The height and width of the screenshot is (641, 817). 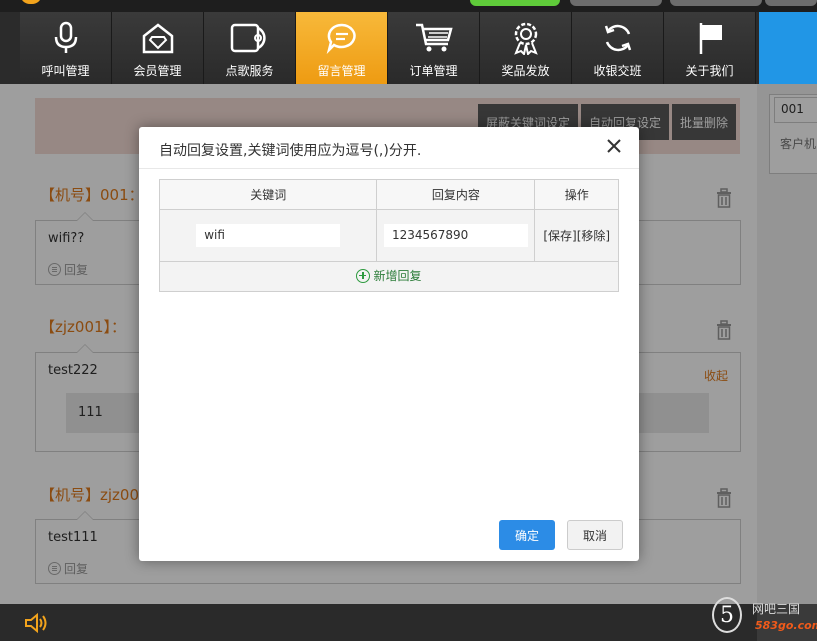 I want to click on nav-item-messages: 留言管理, so click(x=342, y=48).